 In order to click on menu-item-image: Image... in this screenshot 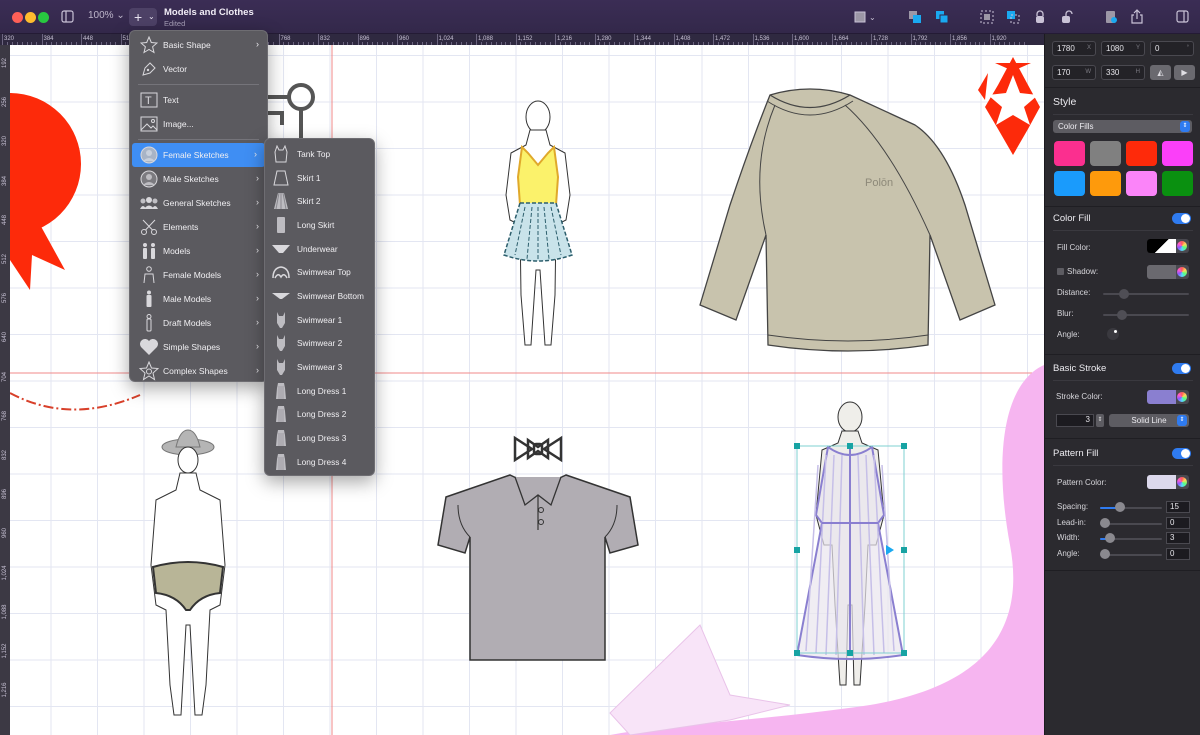, I will do `click(198, 124)`.